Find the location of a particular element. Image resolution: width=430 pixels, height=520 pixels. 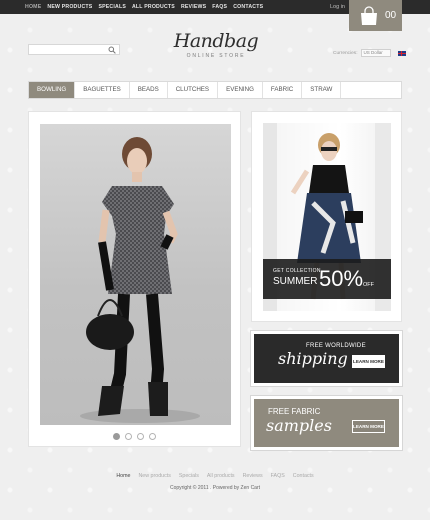

summer-sale-bar: GET COLLECTION SUMMER 50% OFF is located at coordinates (327, 279).